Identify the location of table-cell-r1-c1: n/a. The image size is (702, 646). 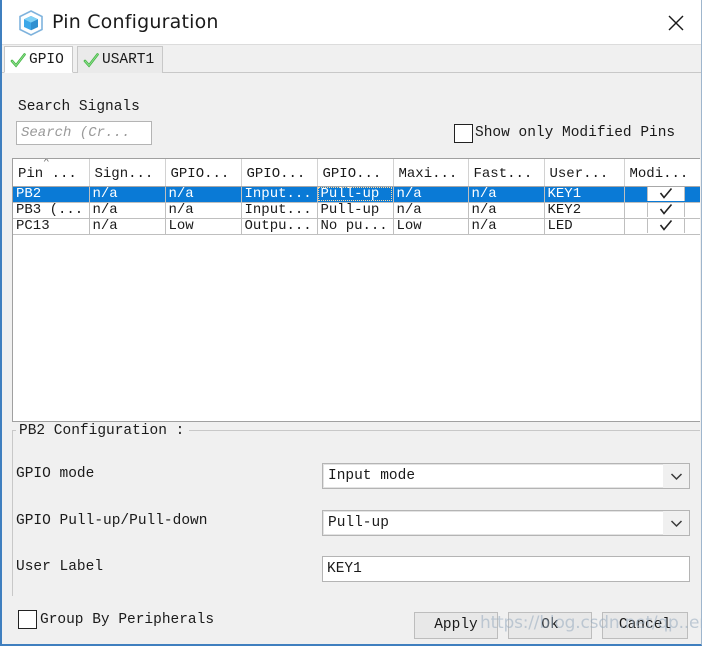
(127, 210).